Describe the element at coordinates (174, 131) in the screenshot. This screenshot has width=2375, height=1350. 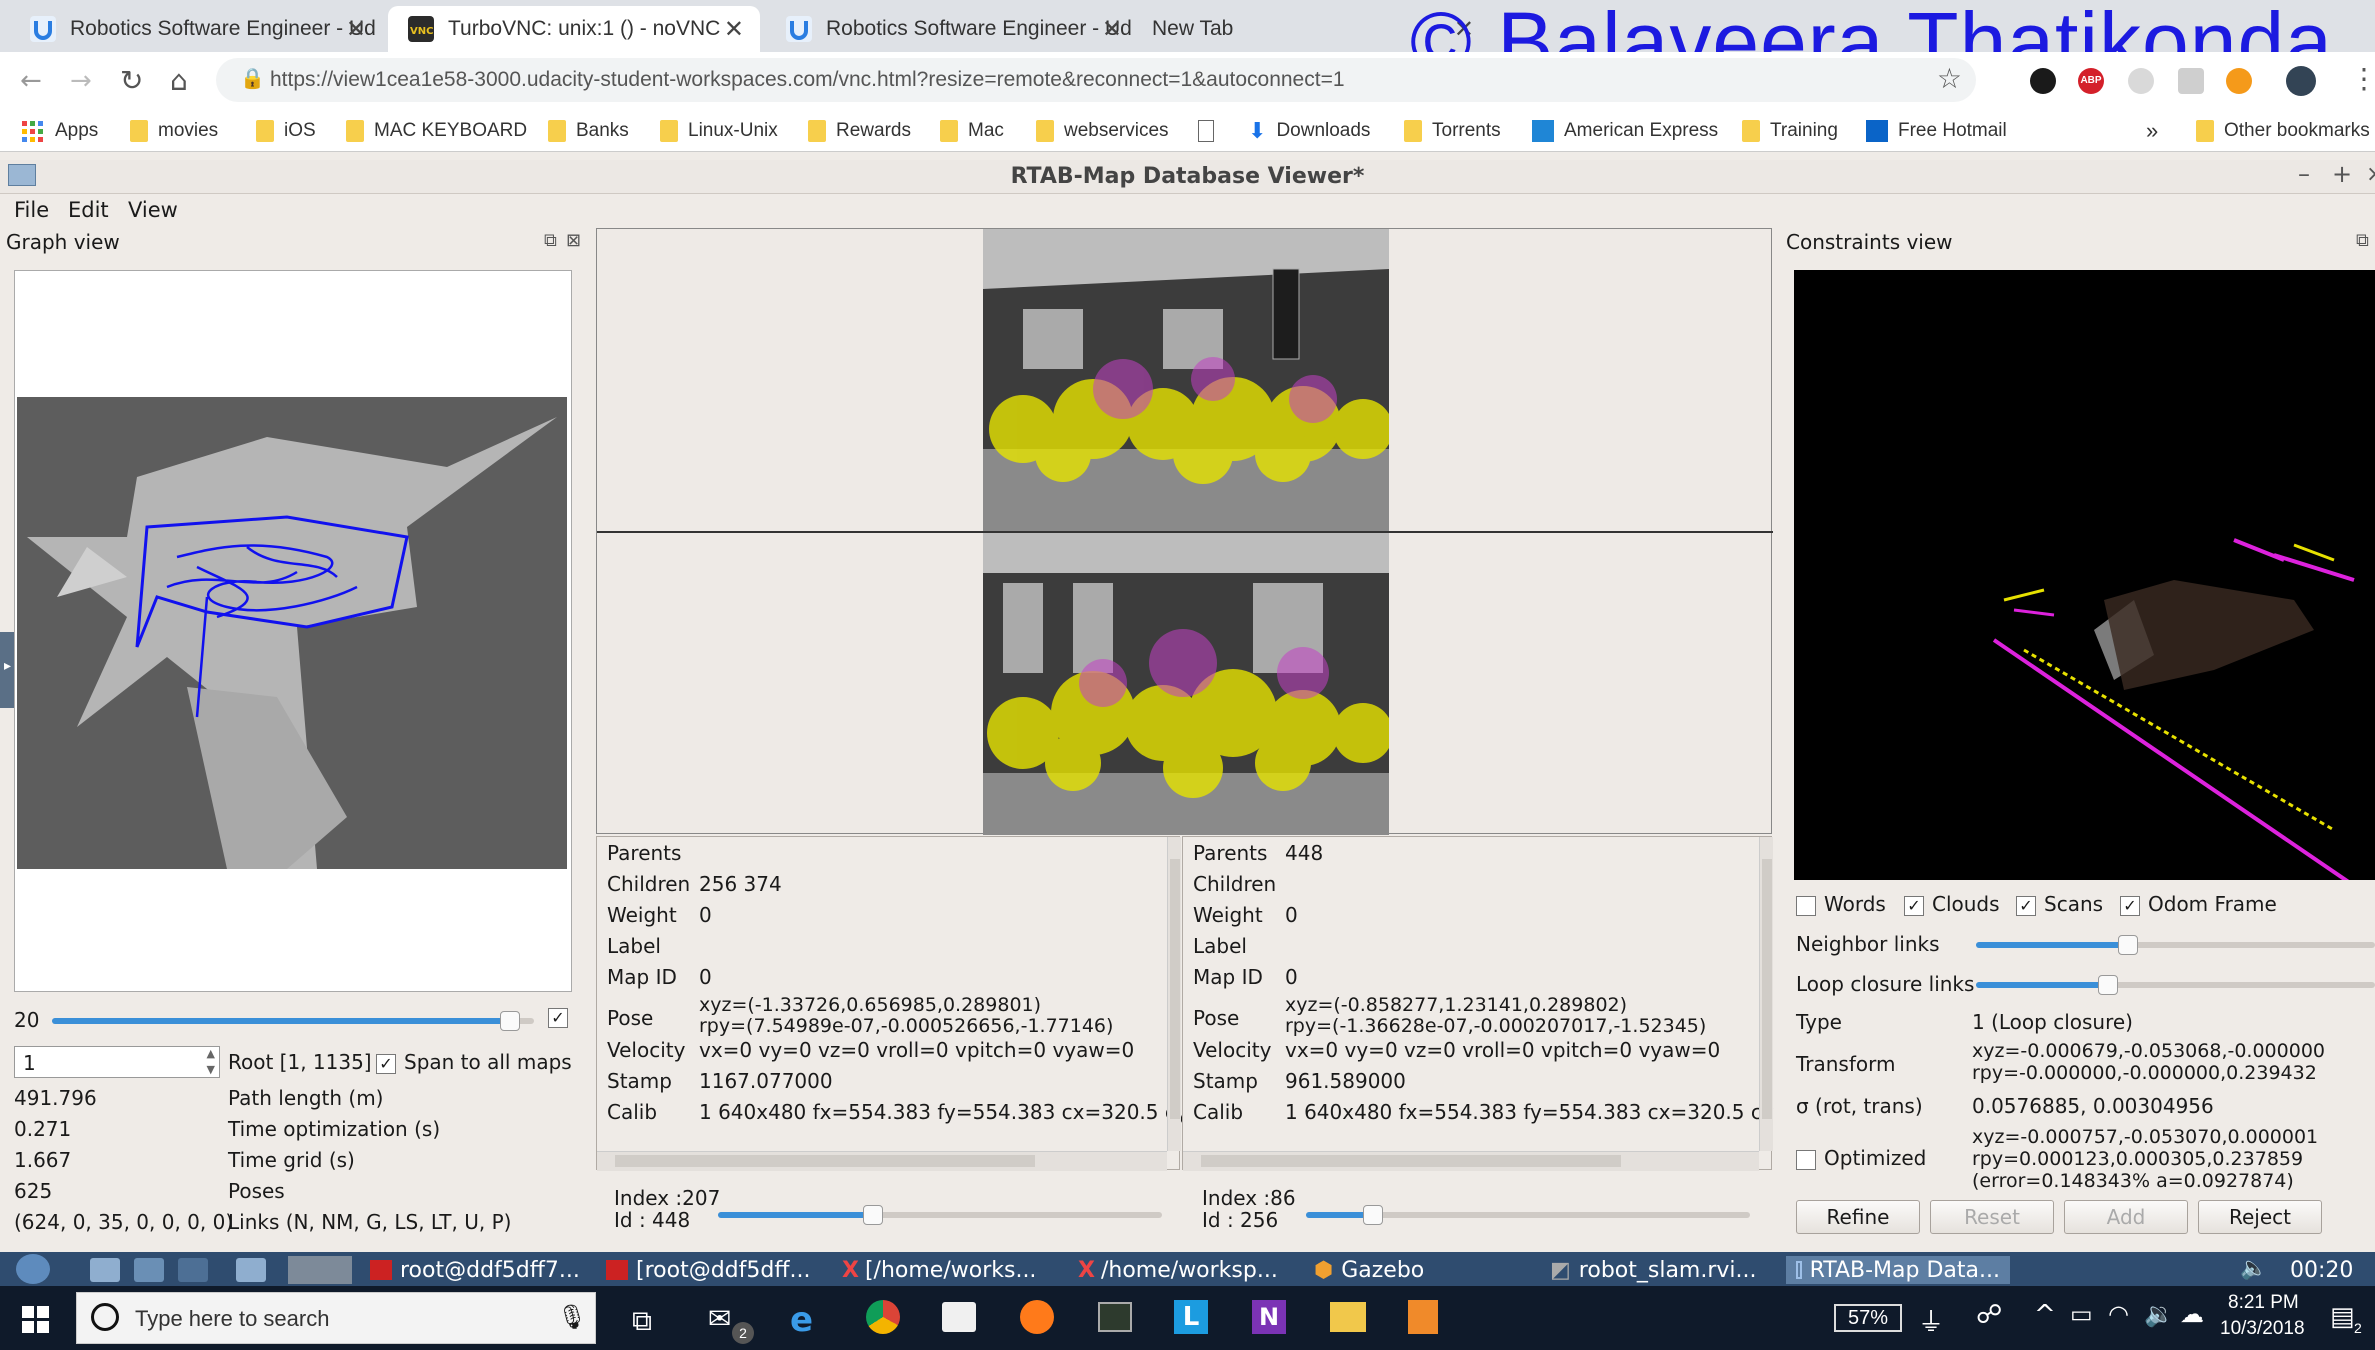
I see `bookmark-folder: movies` at that location.